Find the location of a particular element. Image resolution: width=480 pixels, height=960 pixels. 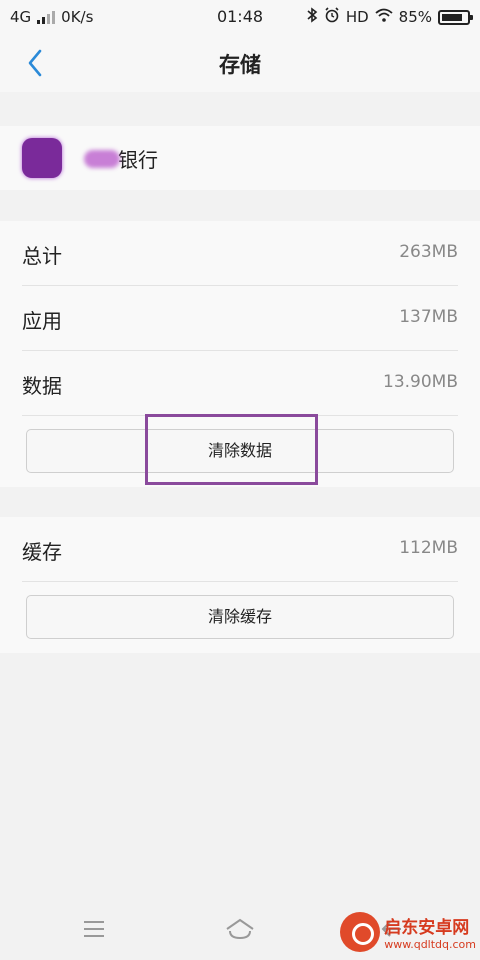

watermark-name: 启东安卓网 is located at coordinates (427, 928).